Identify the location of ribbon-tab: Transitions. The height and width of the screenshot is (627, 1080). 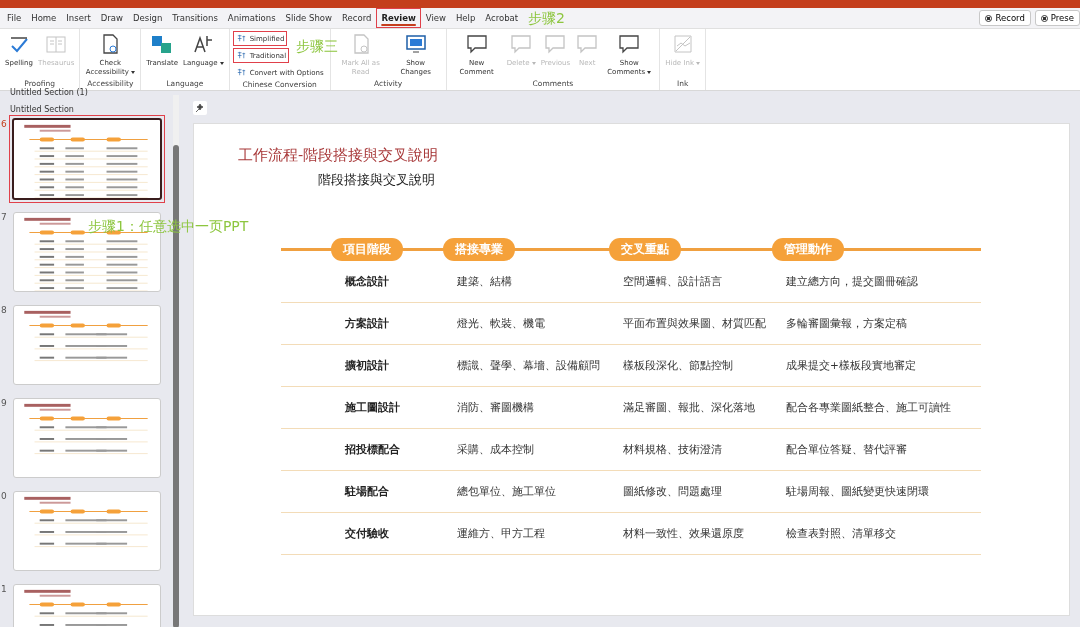
(195, 18).